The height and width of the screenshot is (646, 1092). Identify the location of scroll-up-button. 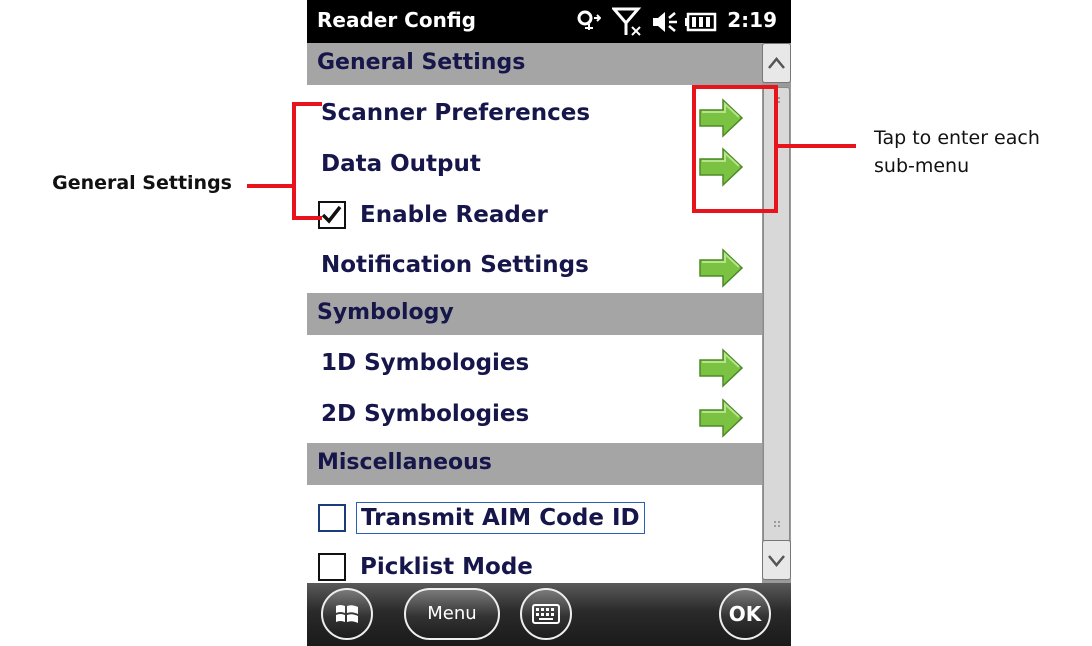
(776, 63).